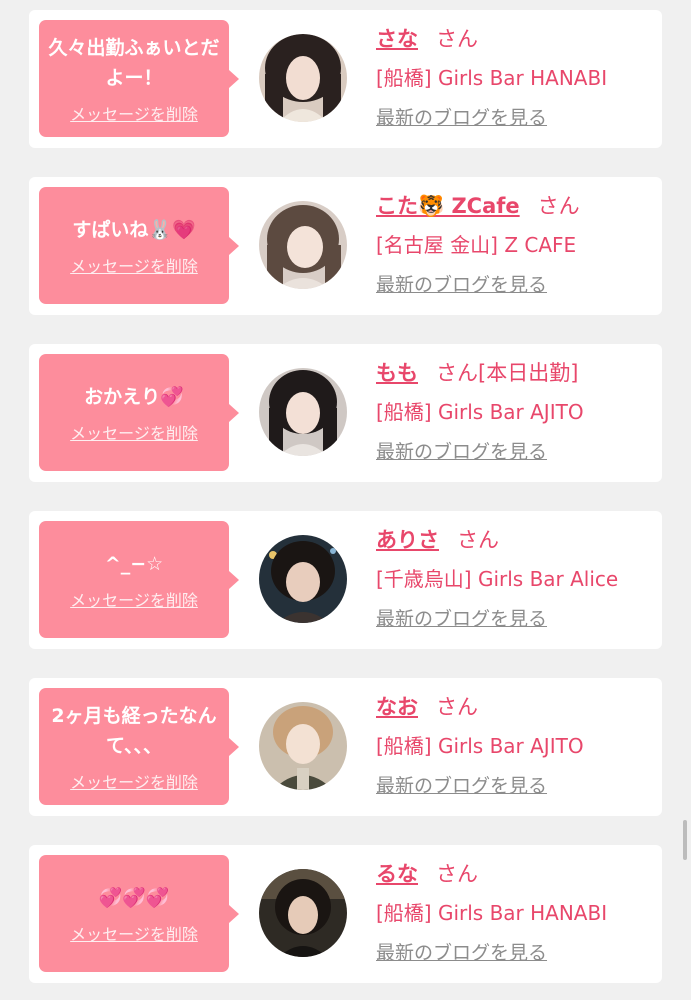 The image size is (691, 1000). I want to click on message-bubble: 2ヶ月も経ったなんて、、、 メッセージを削除, so click(139, 746).